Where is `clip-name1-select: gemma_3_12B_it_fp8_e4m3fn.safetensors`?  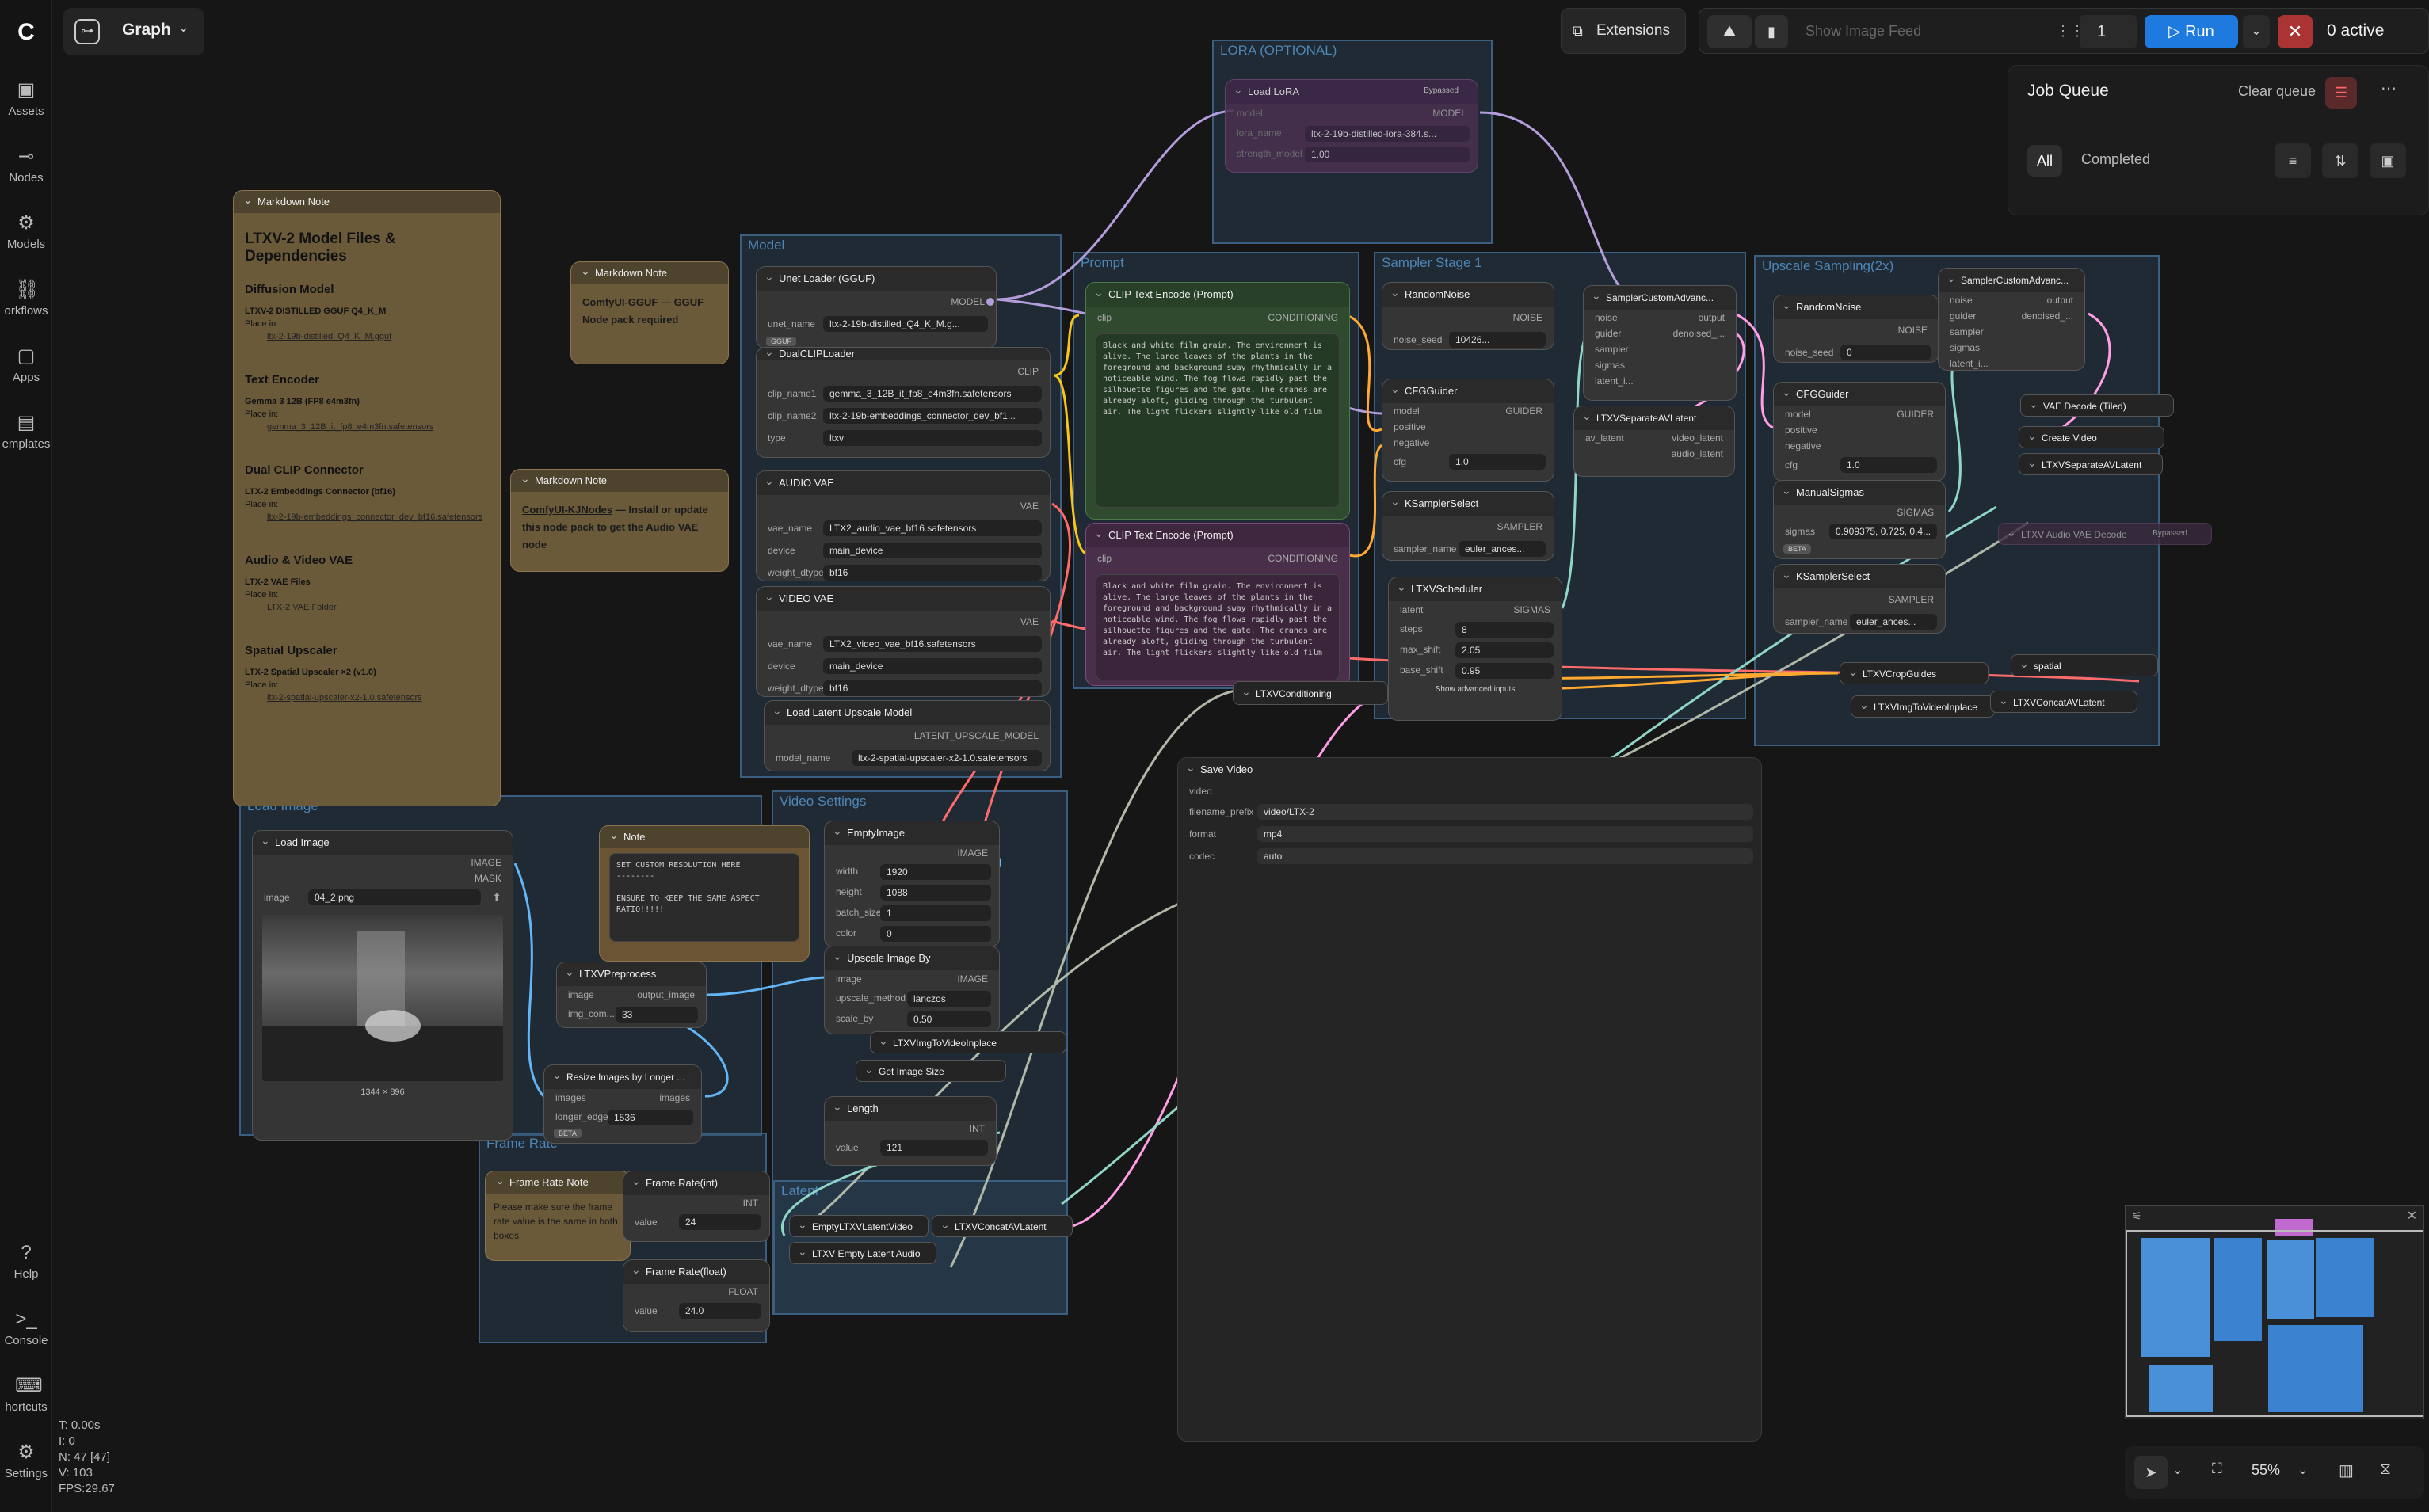 clip-name1-select: gemma_3_12B_it_fp8_e4m3fn.safetensors is located at coordinates (932, 394).